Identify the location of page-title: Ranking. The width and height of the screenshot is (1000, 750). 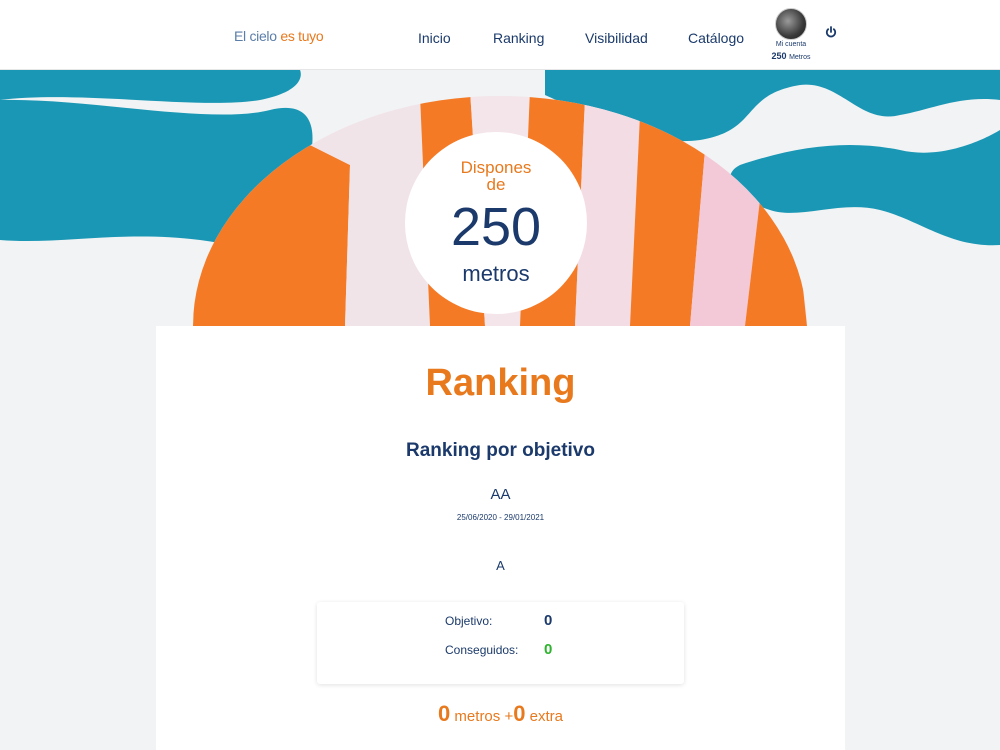
(500, 383).